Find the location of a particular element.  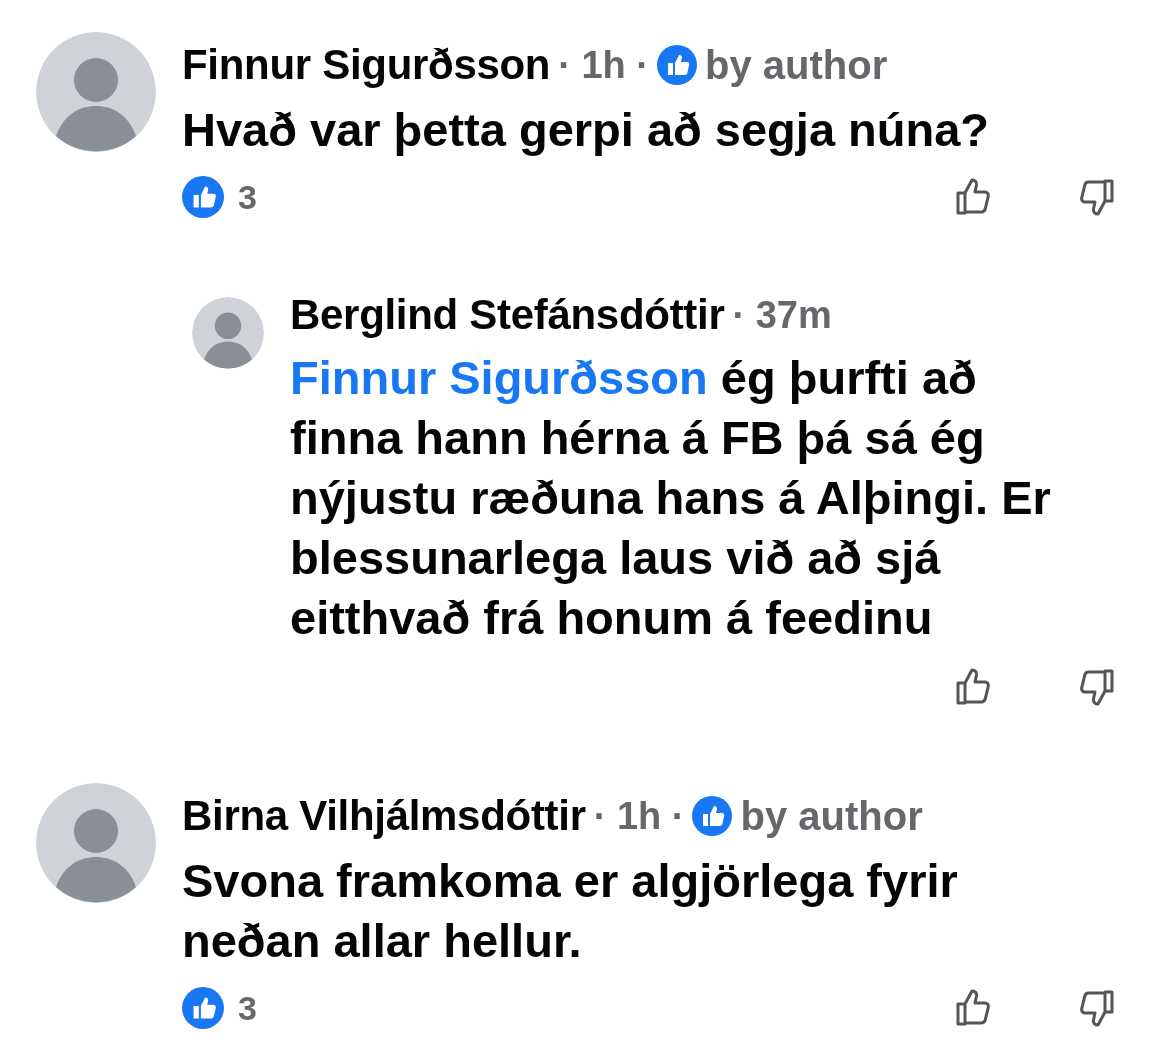

mention-link: Finnur Sigurðsson is located at coordinates (499, 377).